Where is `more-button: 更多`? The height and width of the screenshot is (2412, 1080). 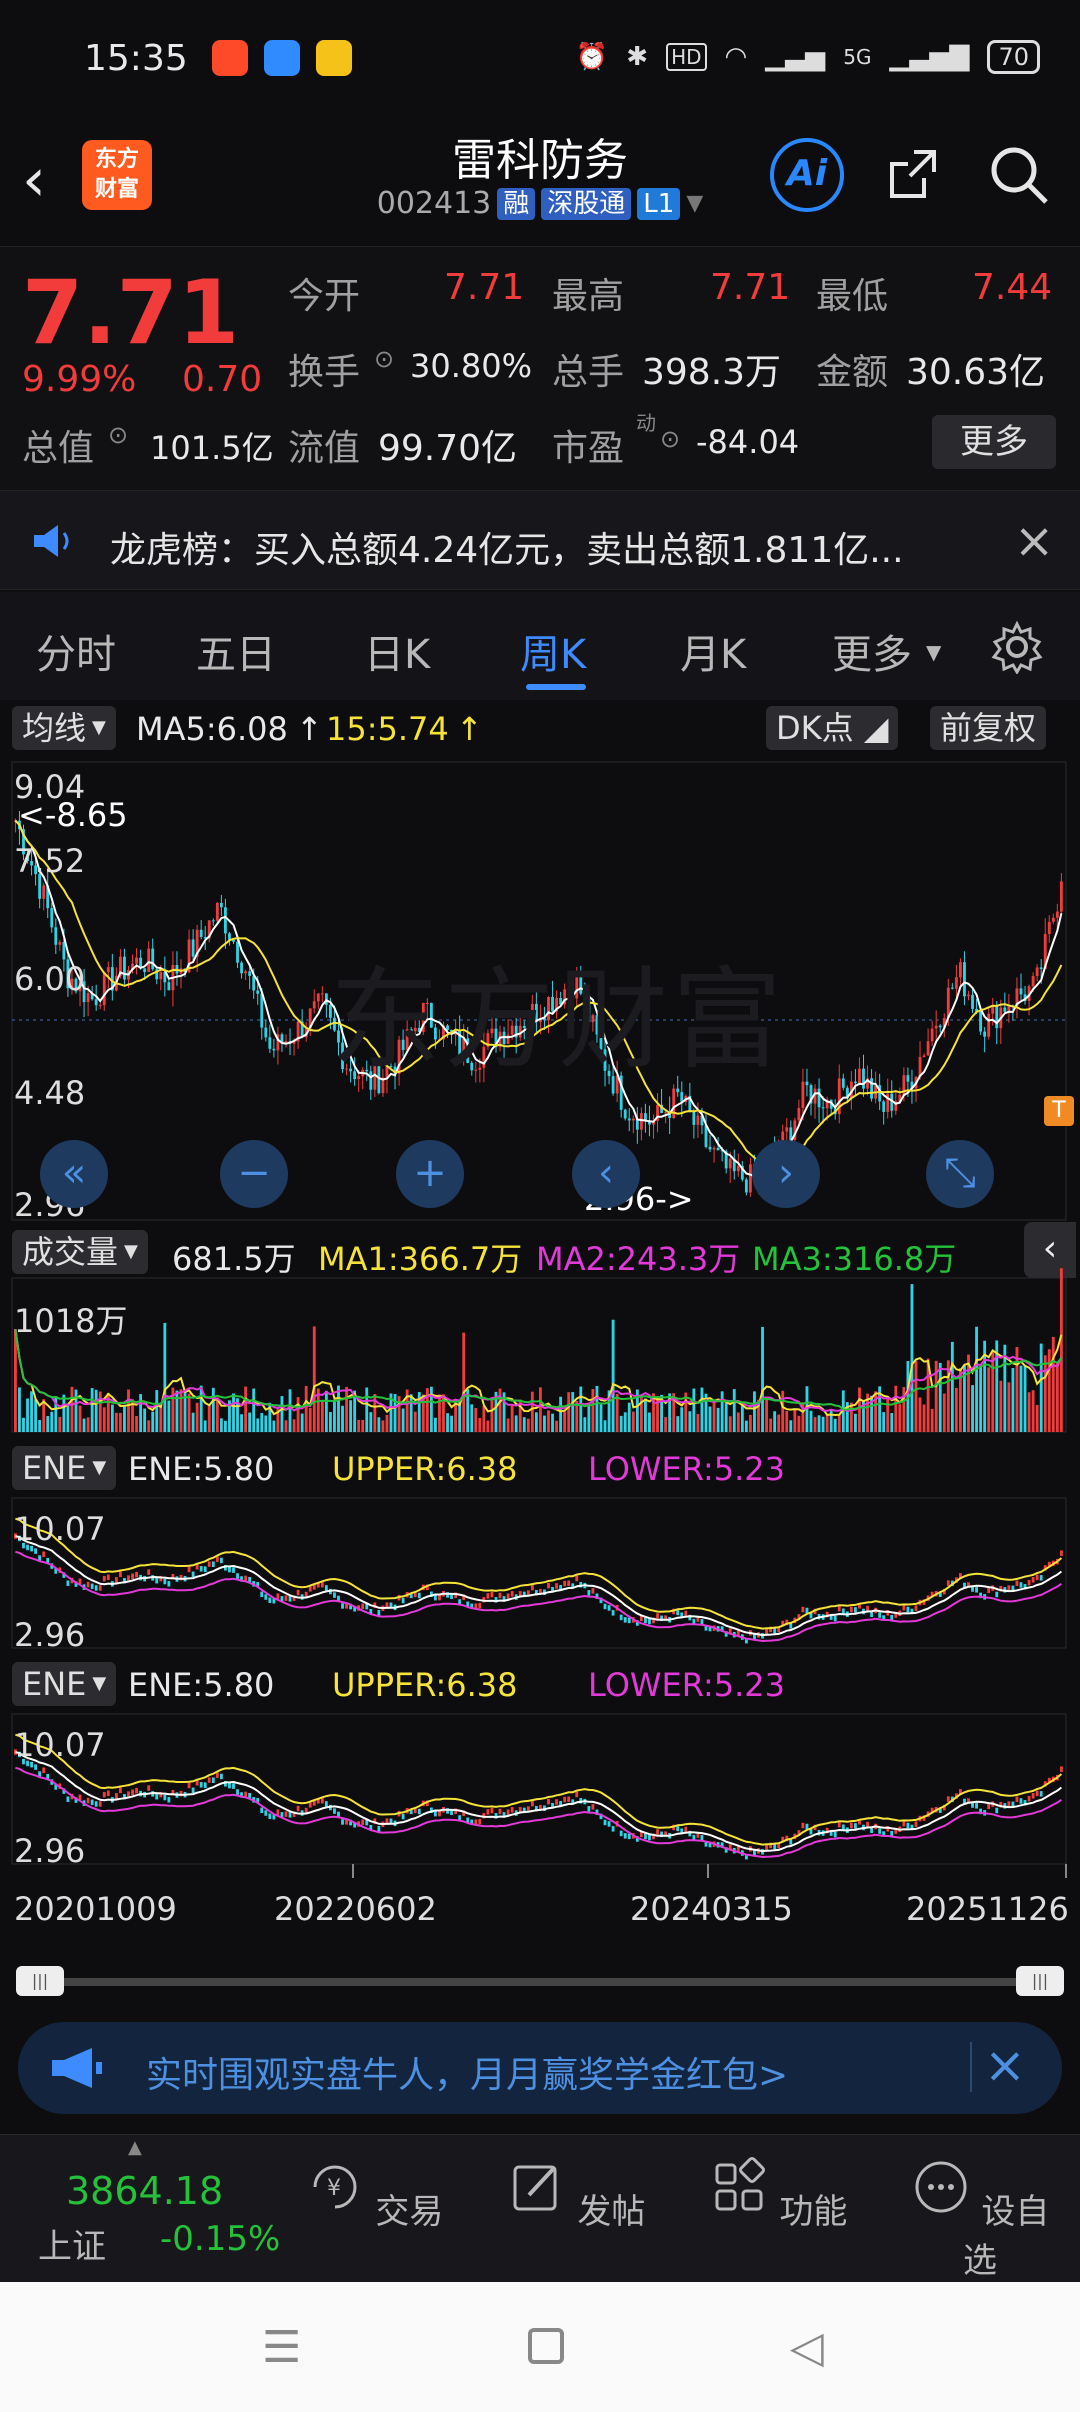
more-button: 更多 is located at coordinates (994, 442).